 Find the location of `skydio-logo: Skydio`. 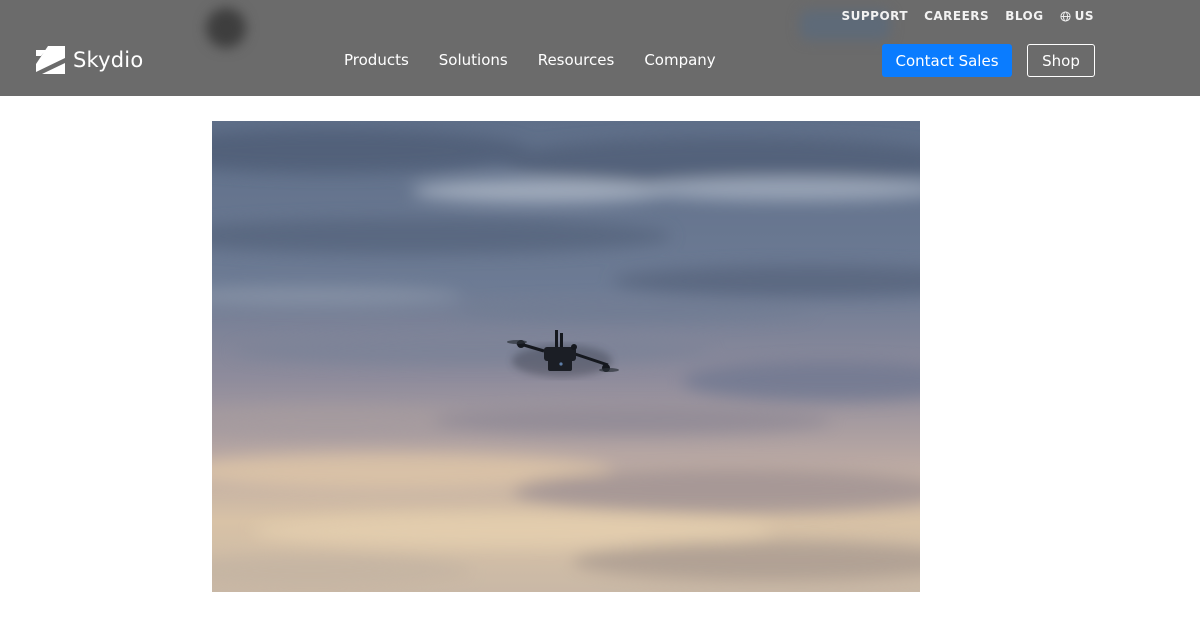

skydio-logo: Skydio is located at coordinates (89, 60).